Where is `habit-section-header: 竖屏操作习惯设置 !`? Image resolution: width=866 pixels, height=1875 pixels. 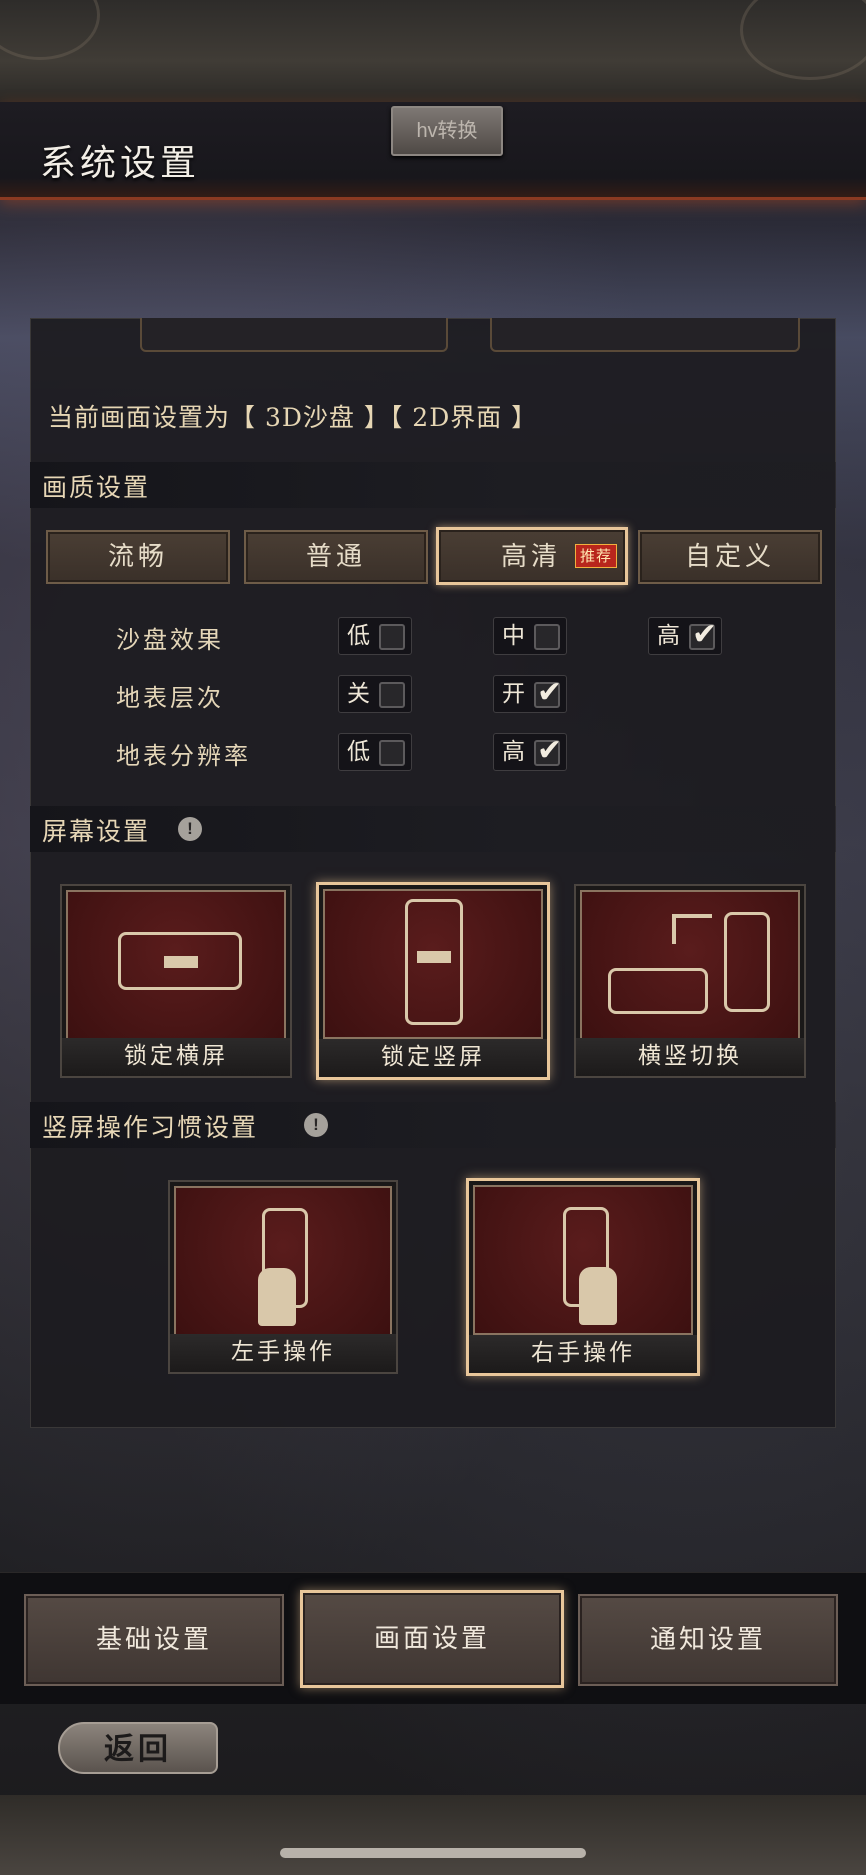
habit-section-header: 竖屏操作习惯设置 ! is located at coordinates (433, 1125).